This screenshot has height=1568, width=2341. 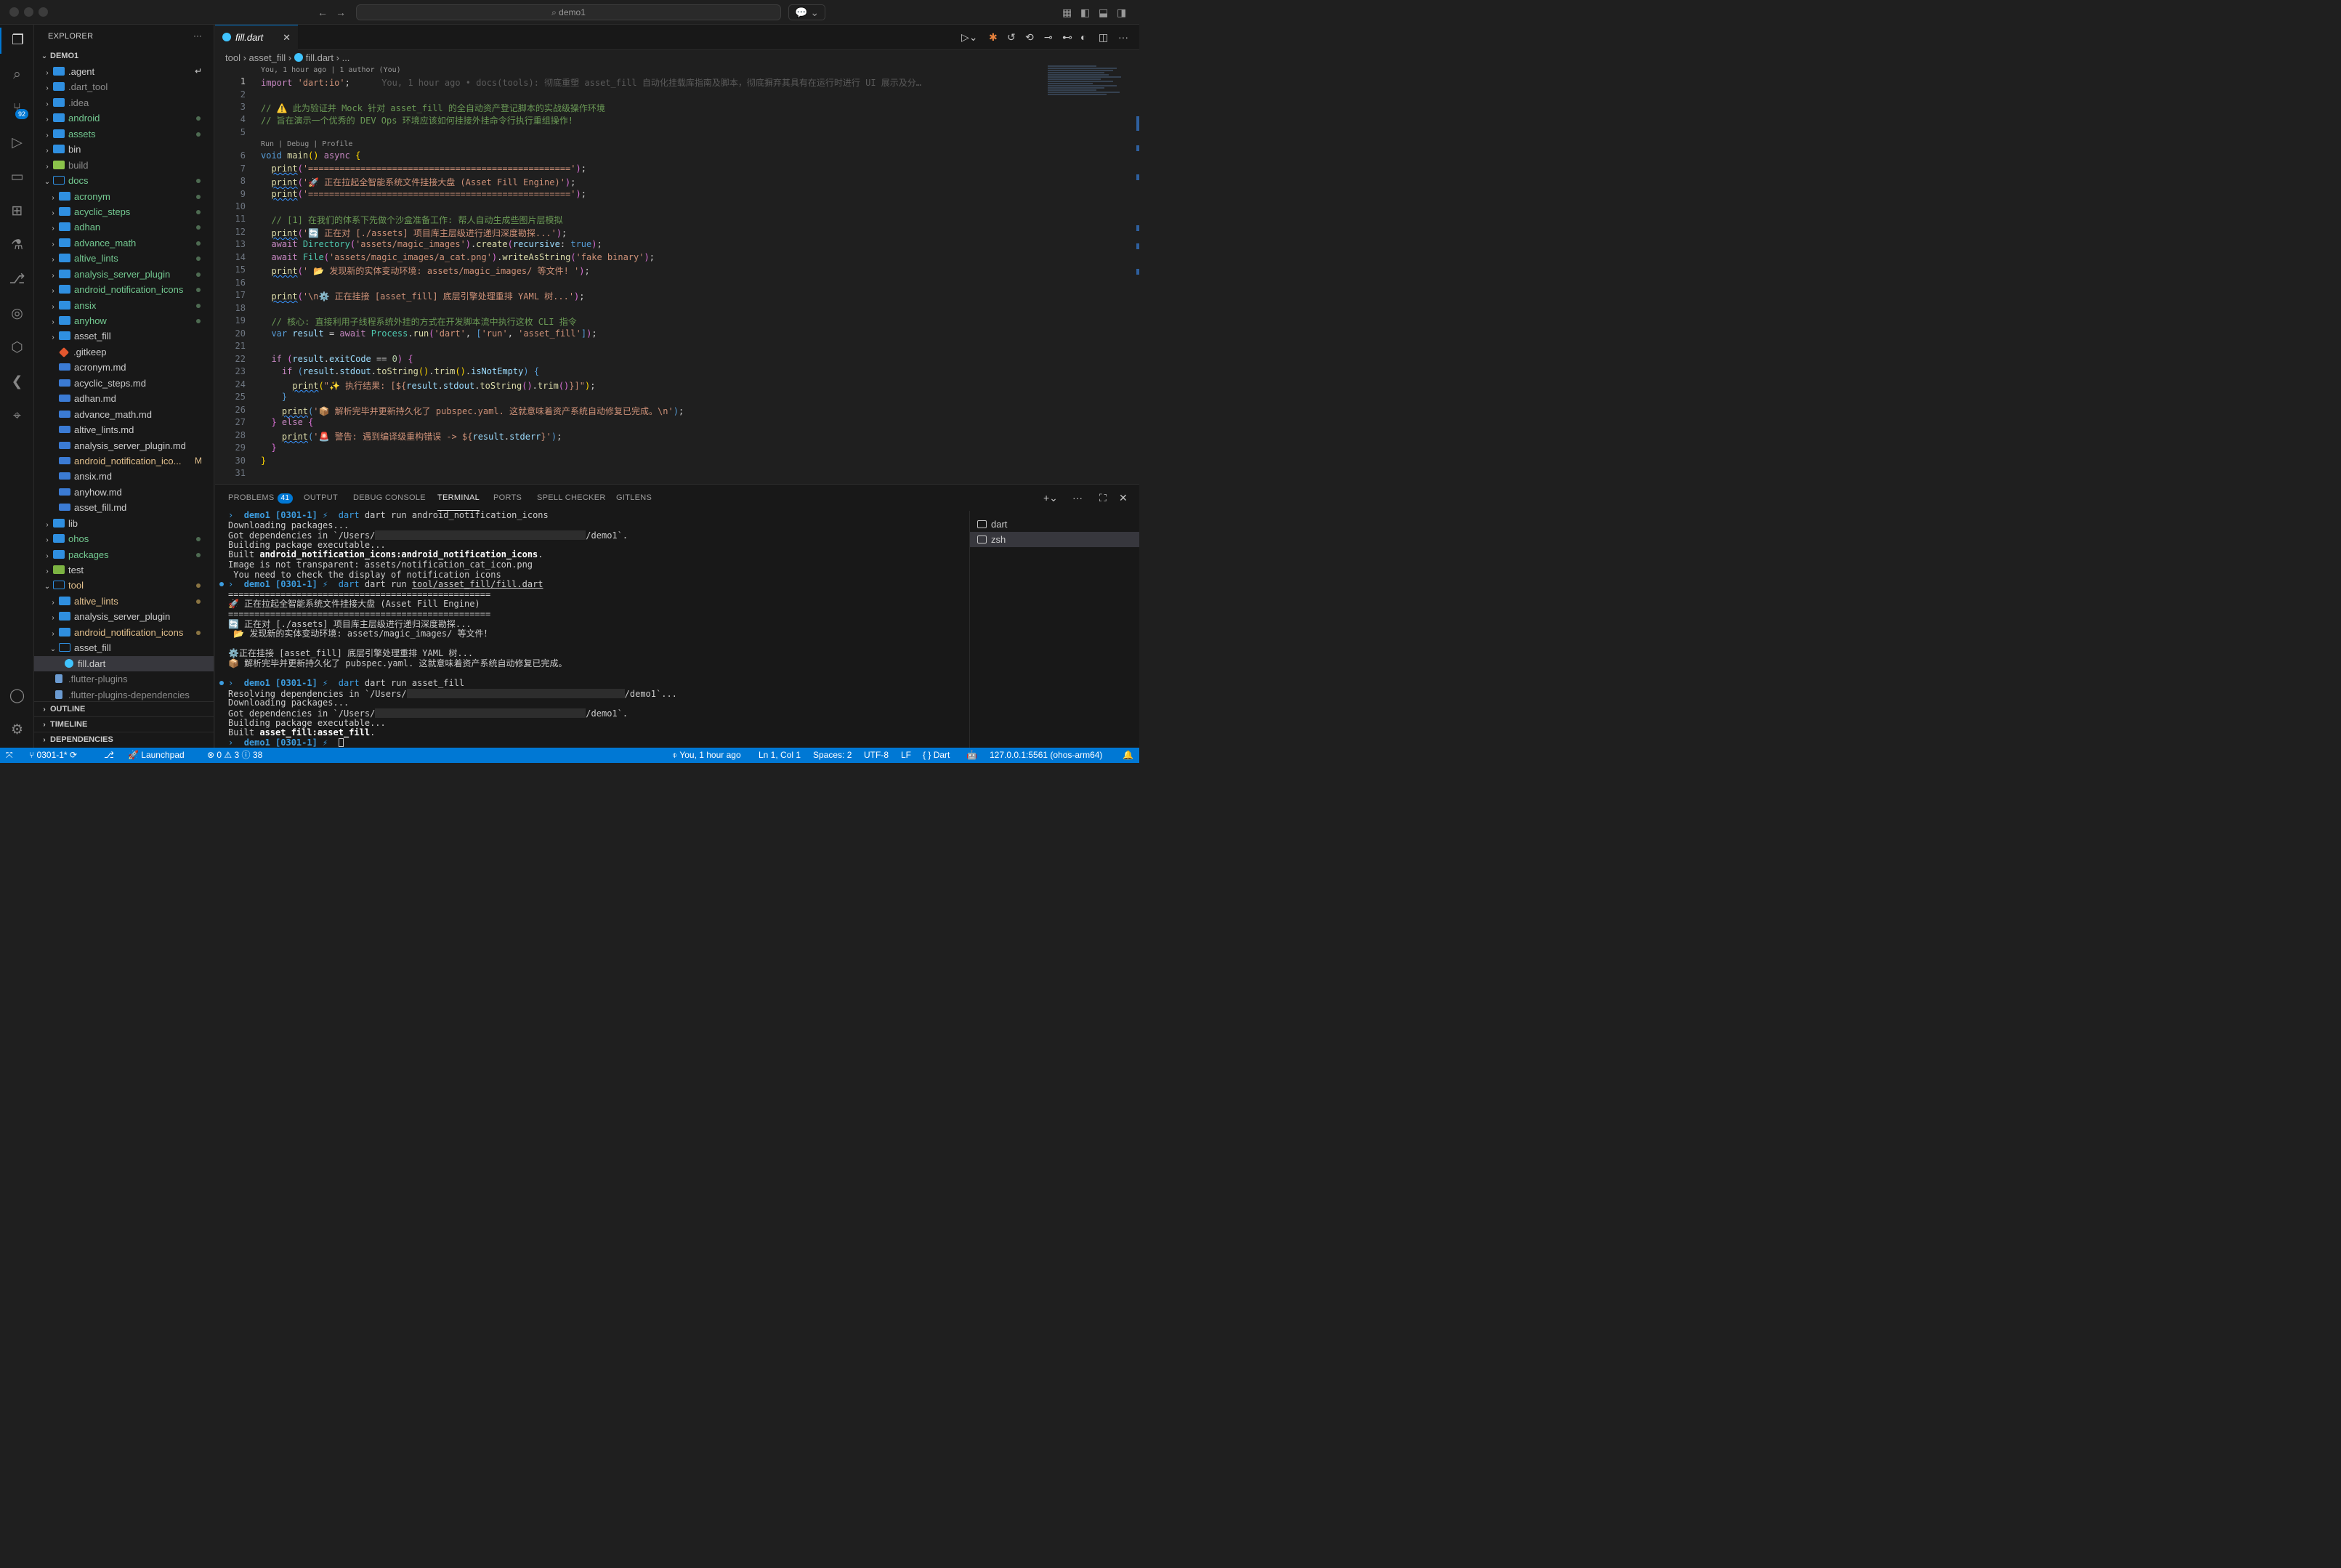 I want to click on tree-item: ⌄ docs, so click(x=124, y=180).